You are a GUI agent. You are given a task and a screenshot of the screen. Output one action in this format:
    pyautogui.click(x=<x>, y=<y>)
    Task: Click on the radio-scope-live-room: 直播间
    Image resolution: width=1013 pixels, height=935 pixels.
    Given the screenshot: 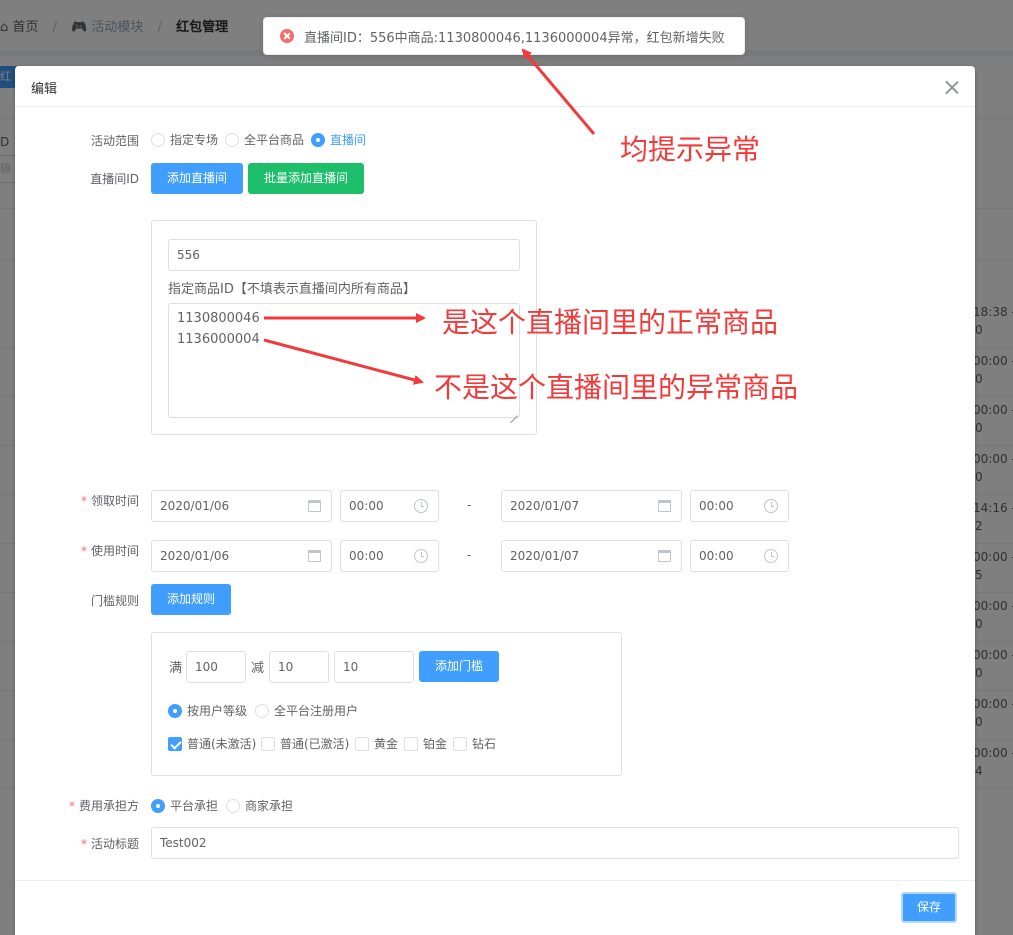 What is the action you would take?
    pyautogui.click(x=338, y=139)
    